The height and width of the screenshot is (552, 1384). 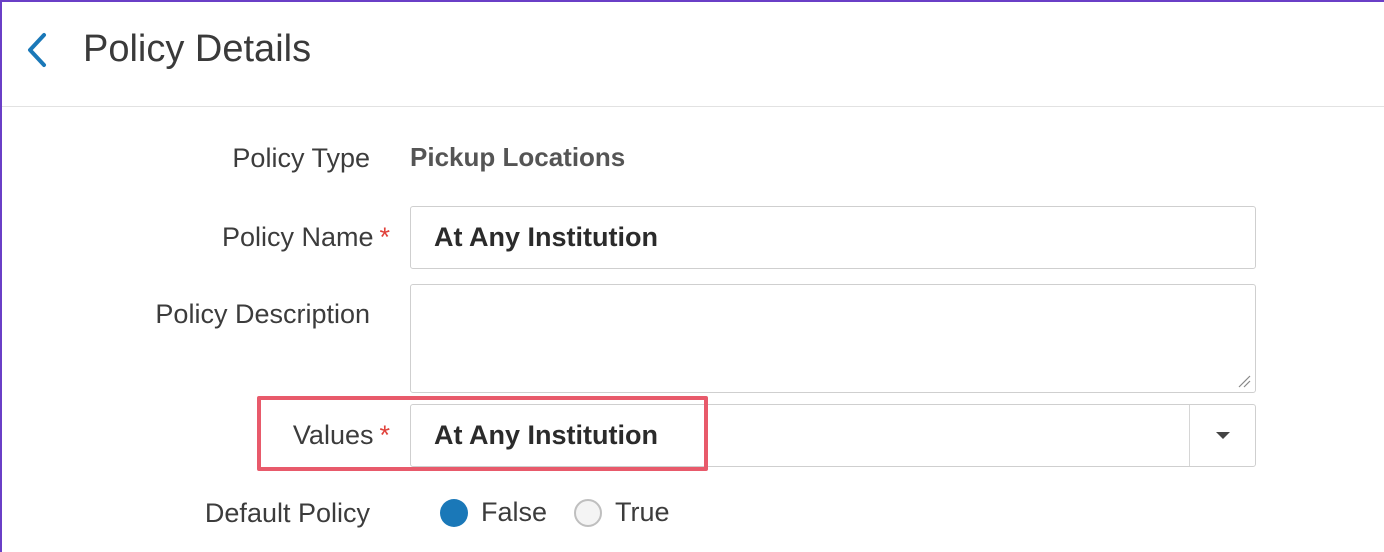 I want to click on resize-handle-icon, so click(x=1244, y=381).